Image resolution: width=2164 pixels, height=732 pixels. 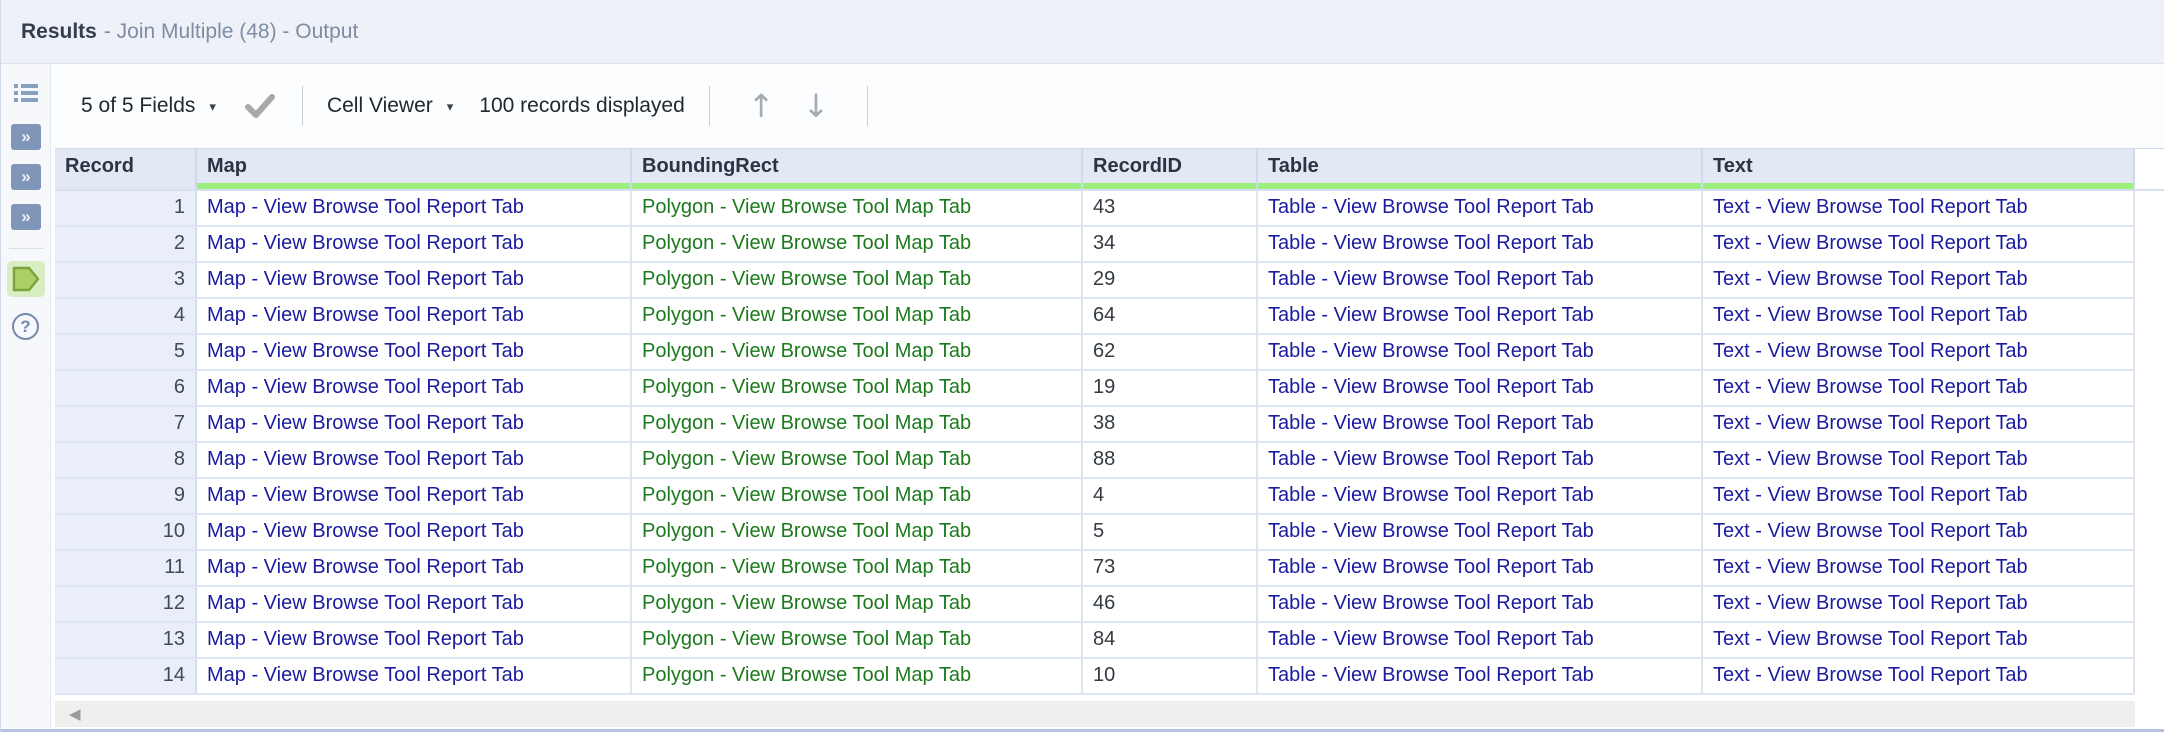 I want to click on cell-record: 9, so click(x=126, y=497).